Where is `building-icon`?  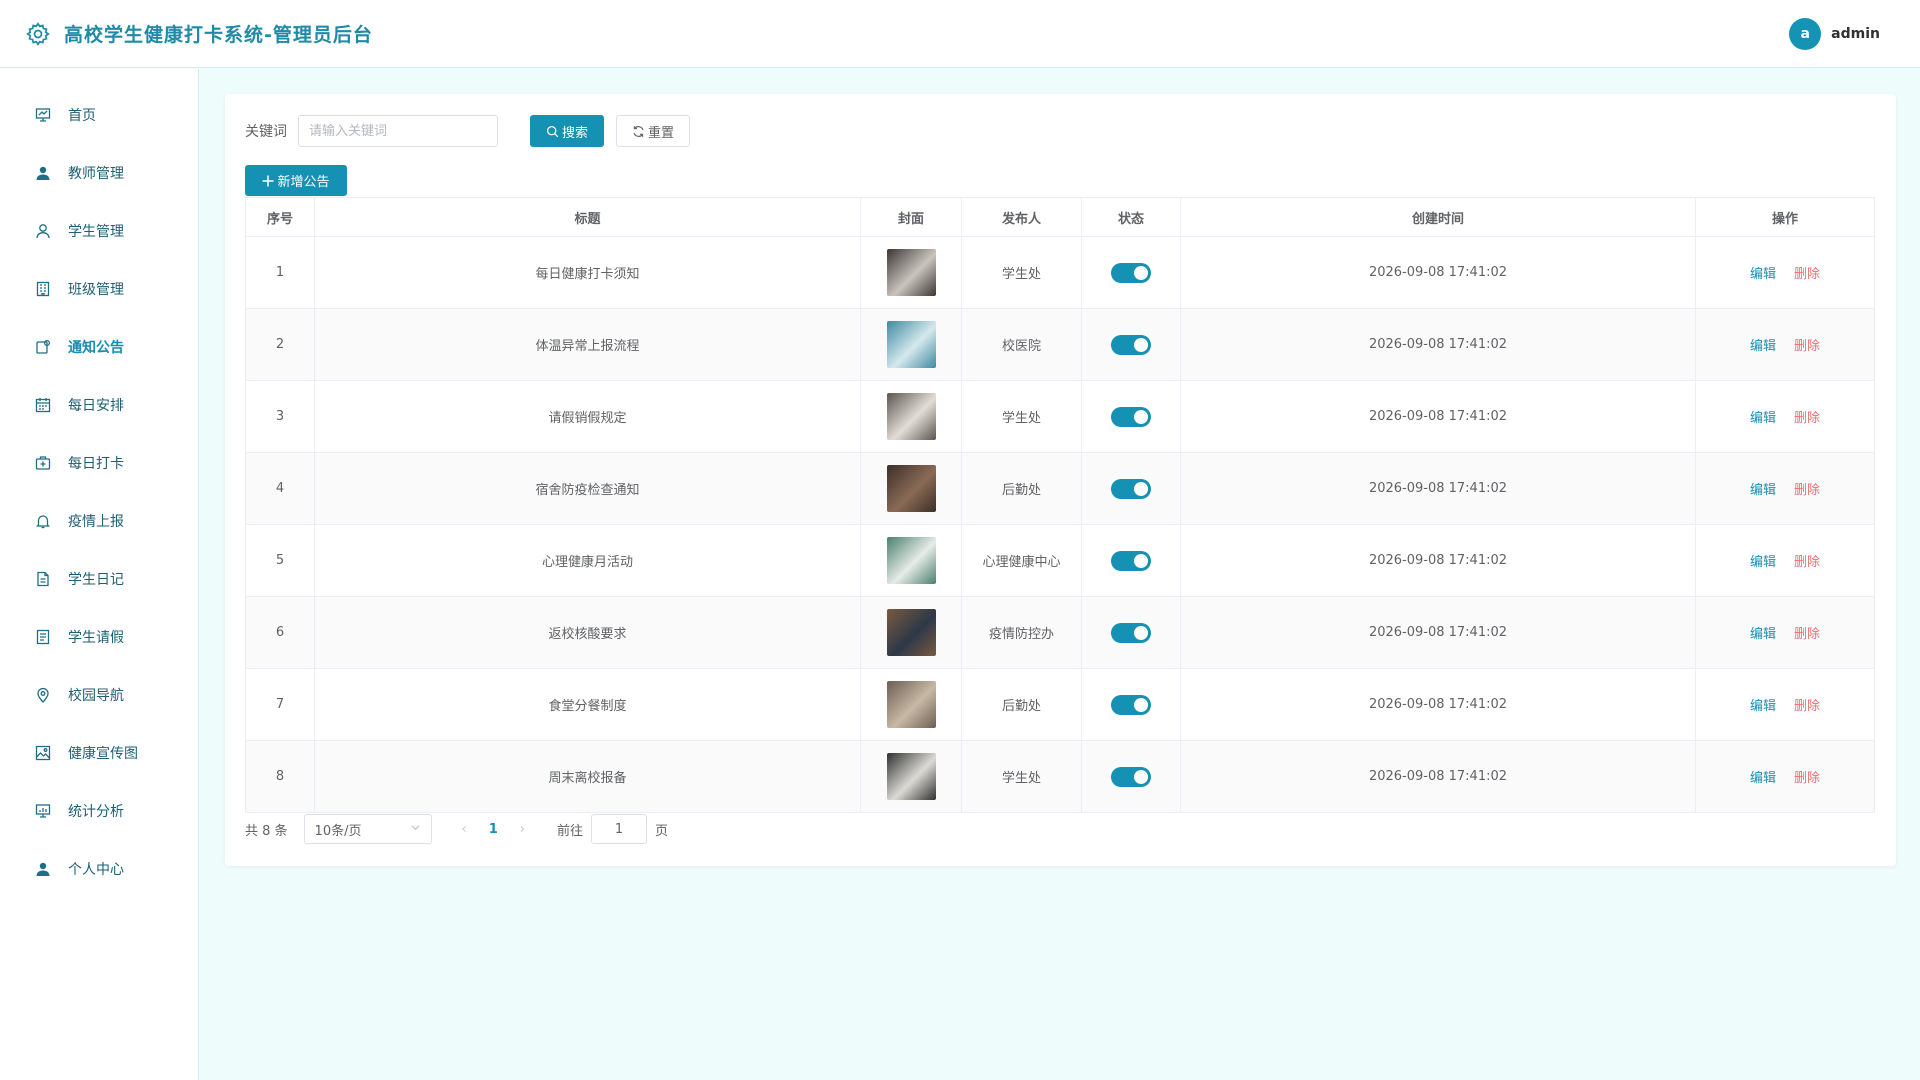
building-icon is located at coordinates (43, 289).